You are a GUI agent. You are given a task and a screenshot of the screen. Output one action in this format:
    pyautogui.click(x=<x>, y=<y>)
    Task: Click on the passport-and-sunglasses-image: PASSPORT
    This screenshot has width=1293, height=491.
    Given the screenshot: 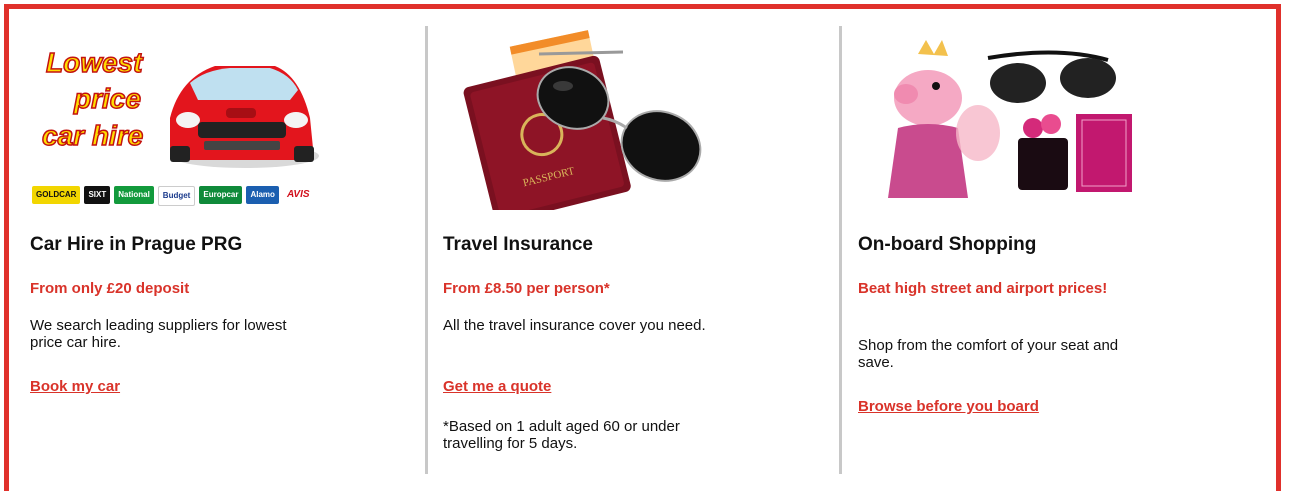 What is the action you would take?
    pyautogui.click(x=582, y=127)
    